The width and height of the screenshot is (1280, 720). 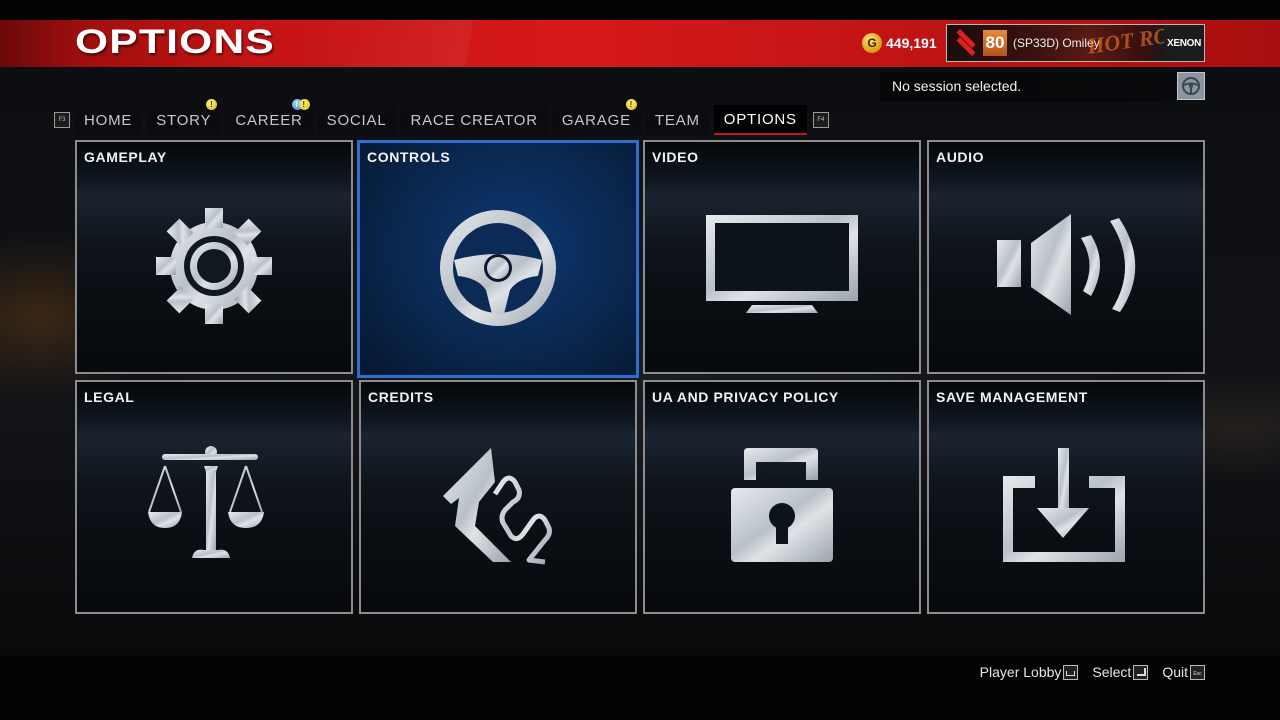 I want to click on select-action: Select, so click(x=1120, y=672).